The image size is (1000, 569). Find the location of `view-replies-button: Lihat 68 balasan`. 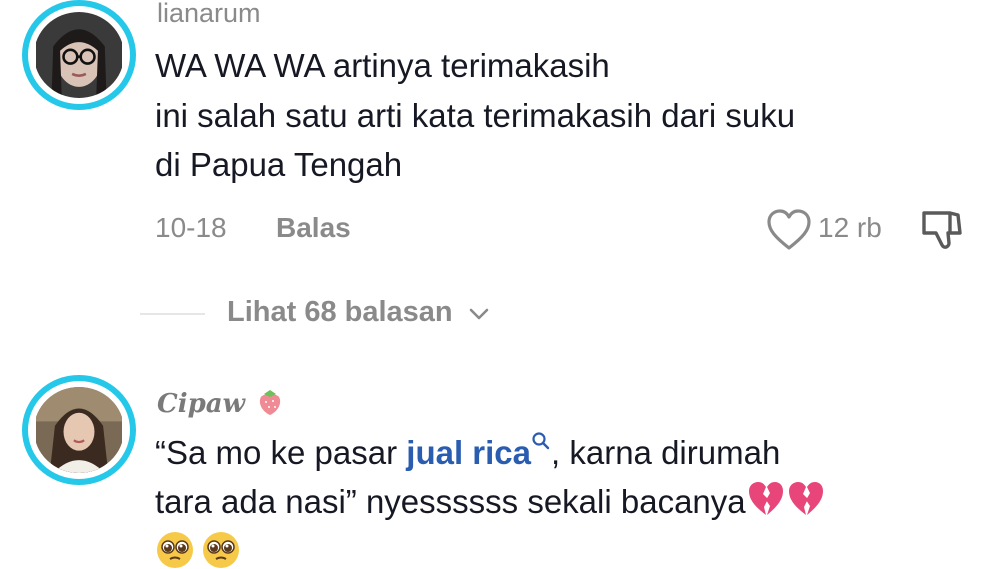

view-replies-button: Lihat 68 balasan is located at coordinates (359, 312).